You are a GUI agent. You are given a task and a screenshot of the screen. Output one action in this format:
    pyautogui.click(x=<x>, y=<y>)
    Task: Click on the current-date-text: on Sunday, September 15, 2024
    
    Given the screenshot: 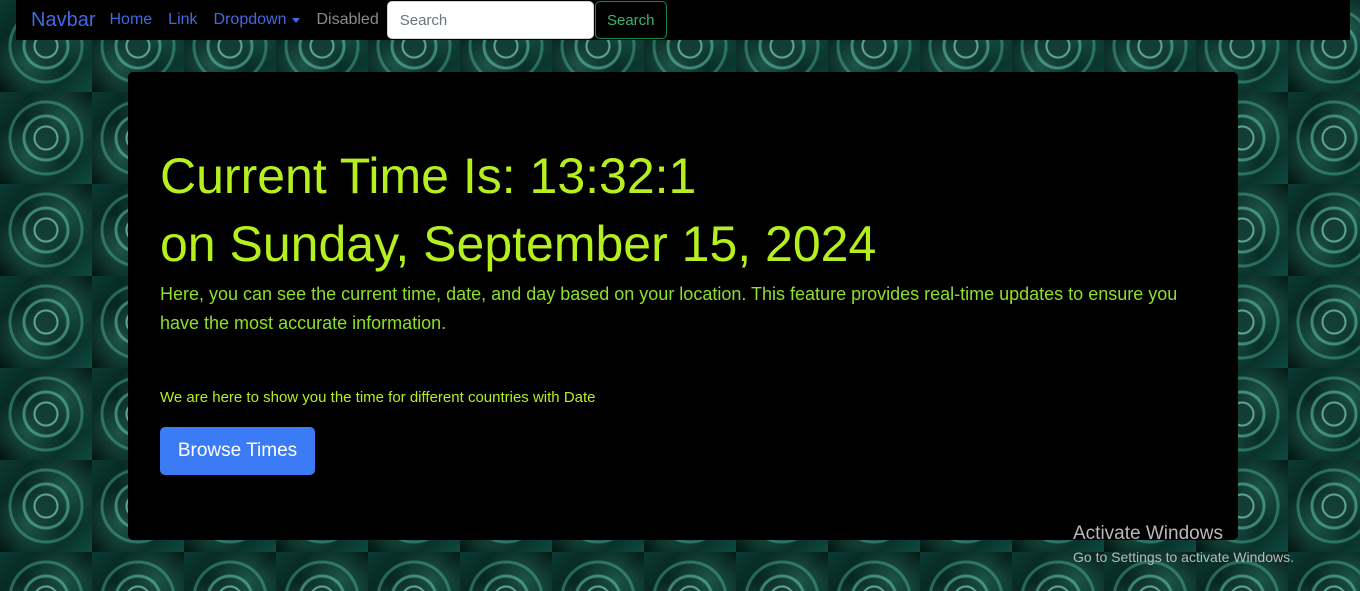 What is the action you would take?
    pyautogui.click(x=518, y=244)
    